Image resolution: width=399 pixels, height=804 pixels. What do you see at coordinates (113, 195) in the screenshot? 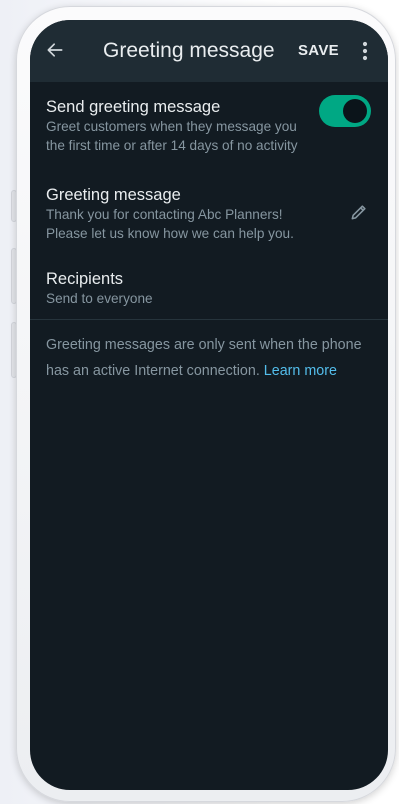
I see `greeting-message-title: Greeting message` at bounding box center [113, 195].